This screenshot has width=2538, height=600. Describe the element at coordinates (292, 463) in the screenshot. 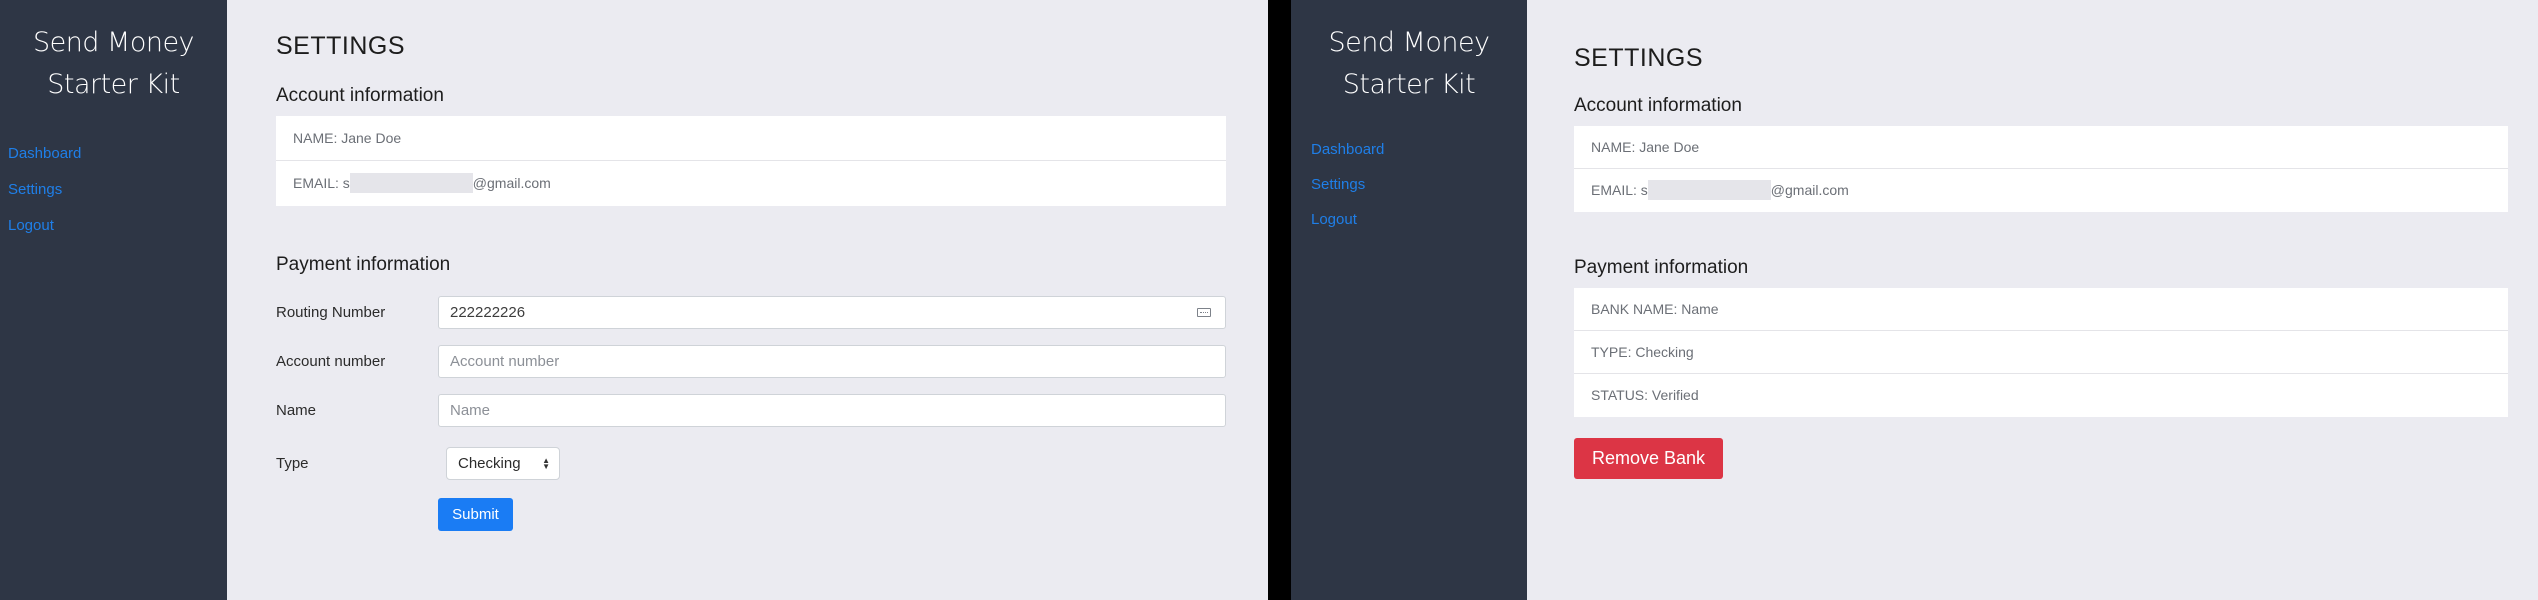

I see `type-label: Type` at that location.